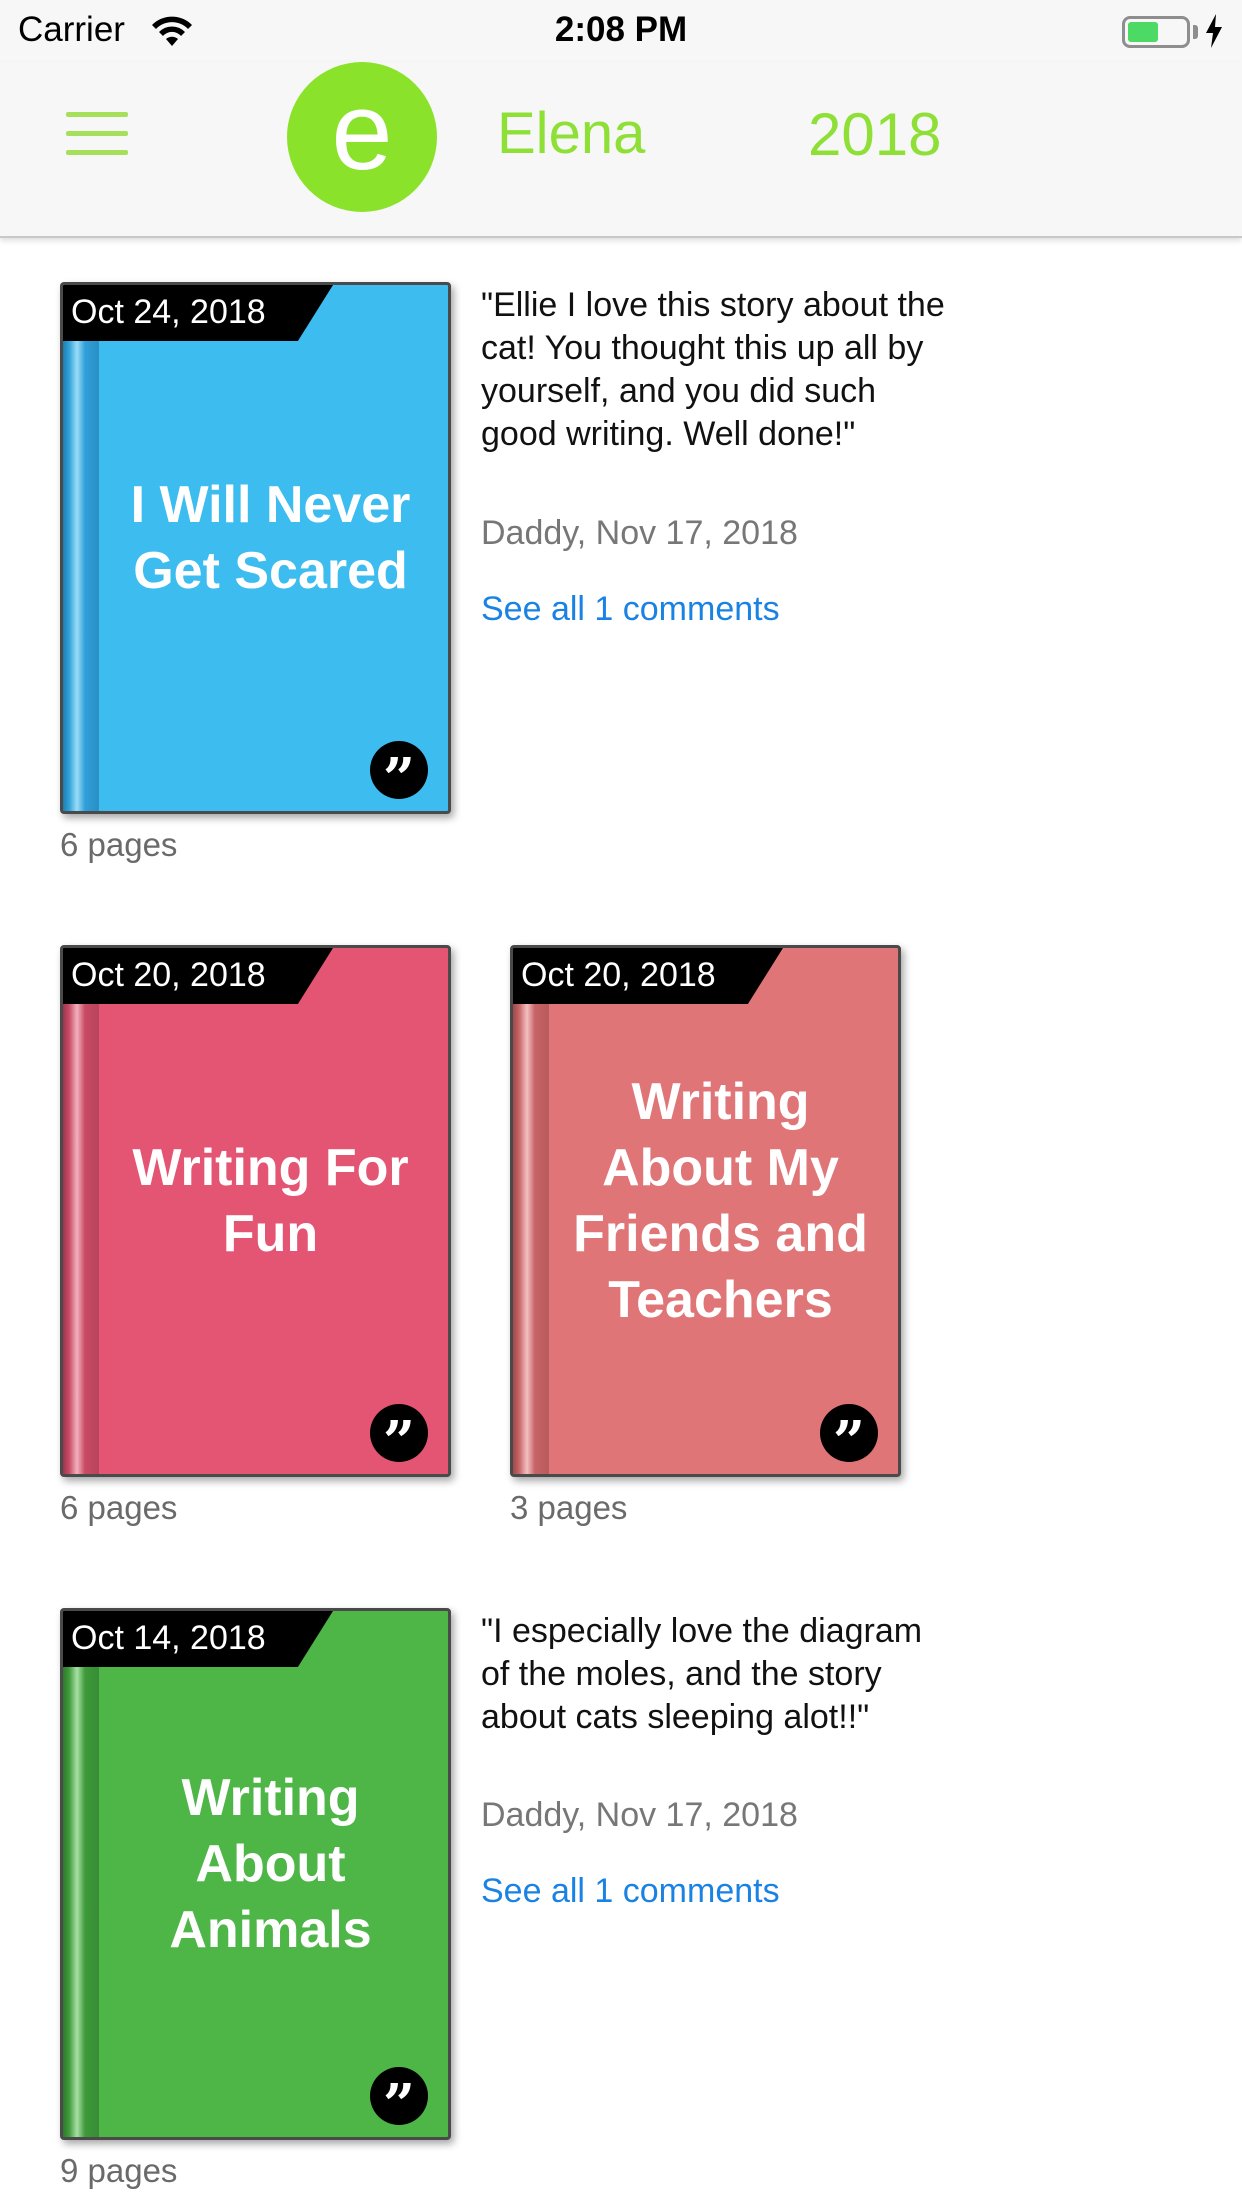 The width and height of the screenshot is (1242, 2208). I want to click on book-title: Writing About Animals, so click(270, 1864).